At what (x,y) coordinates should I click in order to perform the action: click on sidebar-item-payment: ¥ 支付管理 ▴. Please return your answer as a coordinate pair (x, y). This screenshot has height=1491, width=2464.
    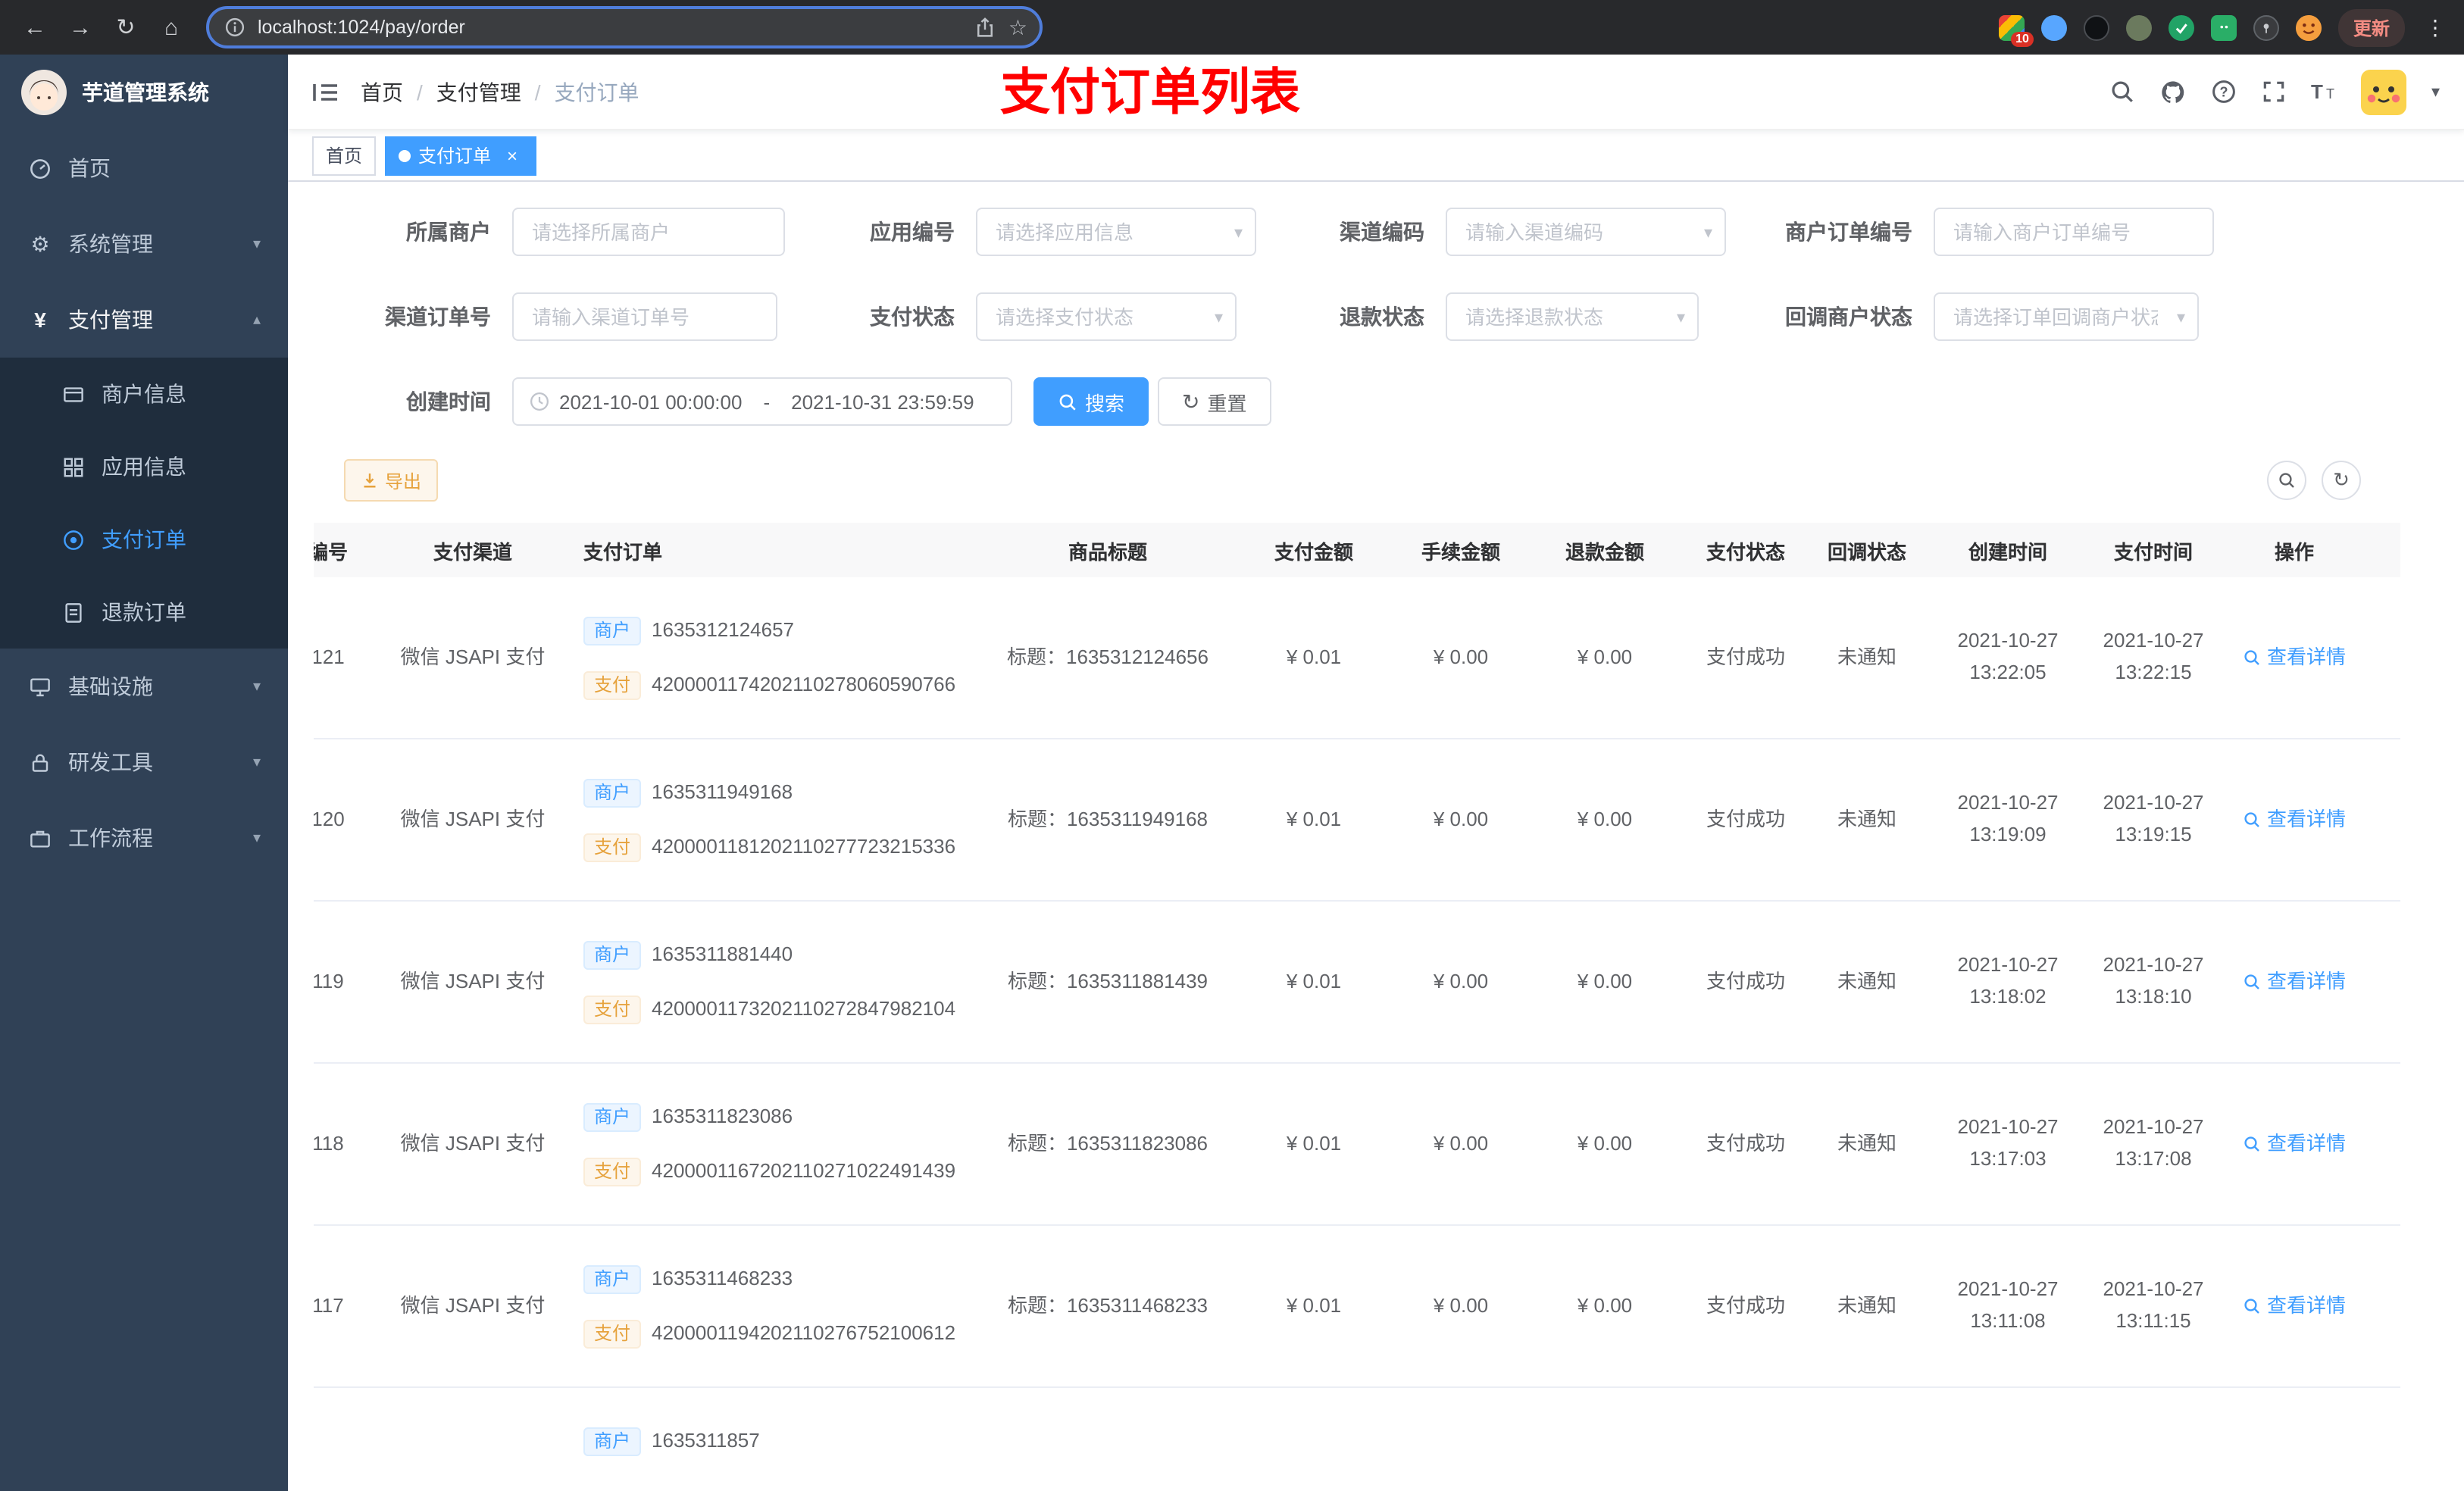
    Looking at the image, I should click on (144, 320).